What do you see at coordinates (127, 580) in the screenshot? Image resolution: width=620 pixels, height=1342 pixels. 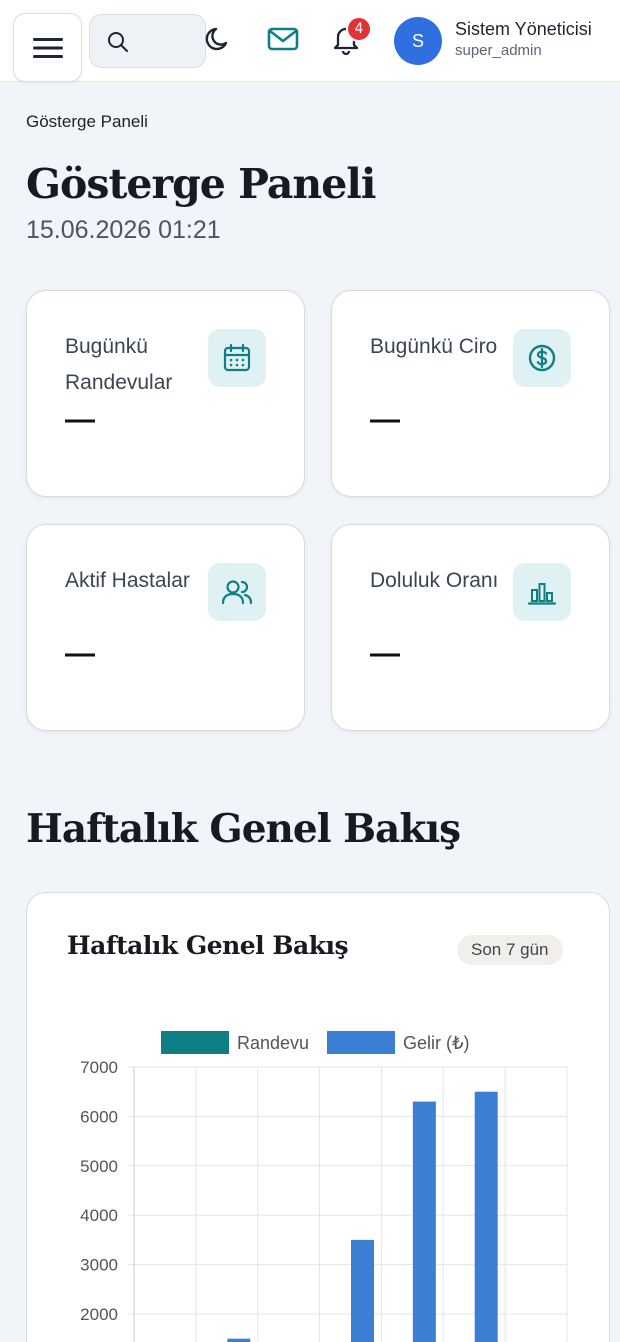 I see `stat-label: Aktif Hastalar` at bounding box center [127, 580].